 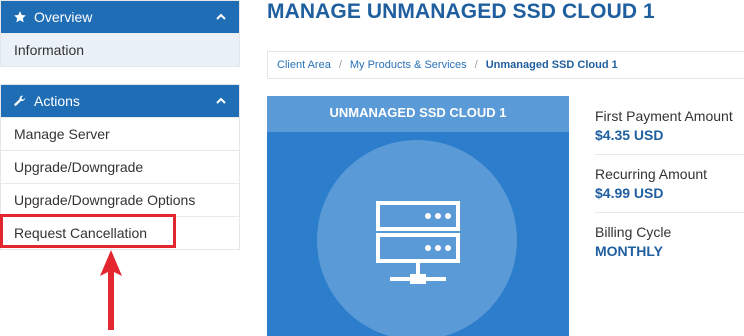 What do you see at coordinates (120, 49) in the screenshot?
I see `sidebar-item-information: Information` at bounding box center [120, 49].